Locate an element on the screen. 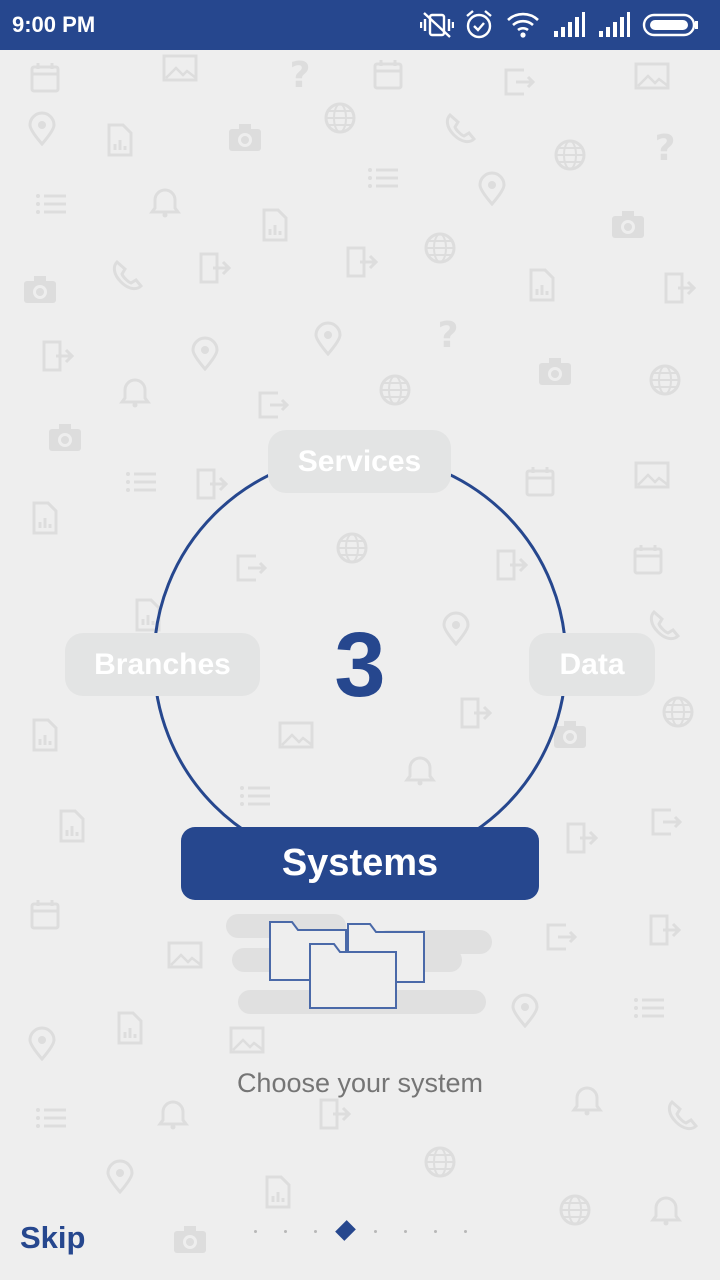 The image size is (720, 1280). branches-label: Branches is located at coordinates (162, 664).